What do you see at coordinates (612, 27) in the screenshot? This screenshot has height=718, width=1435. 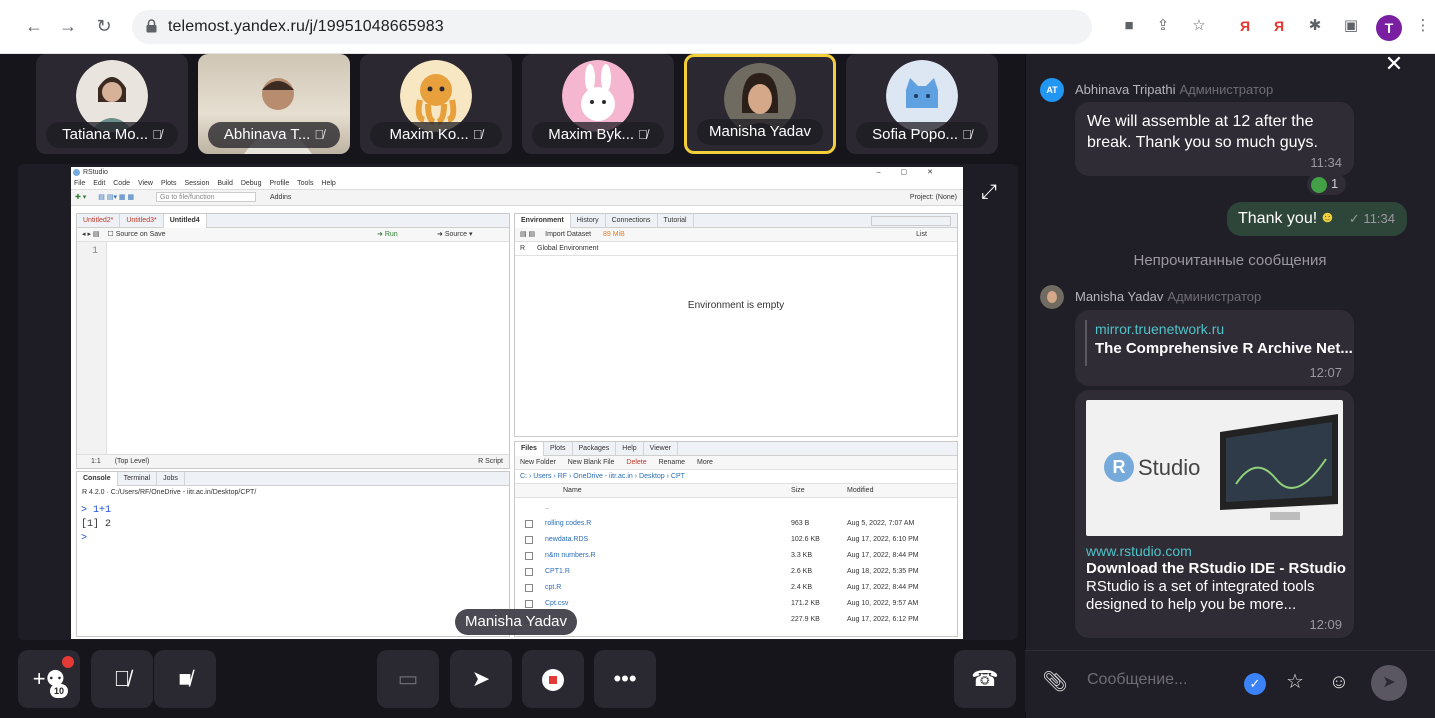 I see `address-bar: telemost.yandex.ru/j/19951048665983` at bounding box center [612, 27].